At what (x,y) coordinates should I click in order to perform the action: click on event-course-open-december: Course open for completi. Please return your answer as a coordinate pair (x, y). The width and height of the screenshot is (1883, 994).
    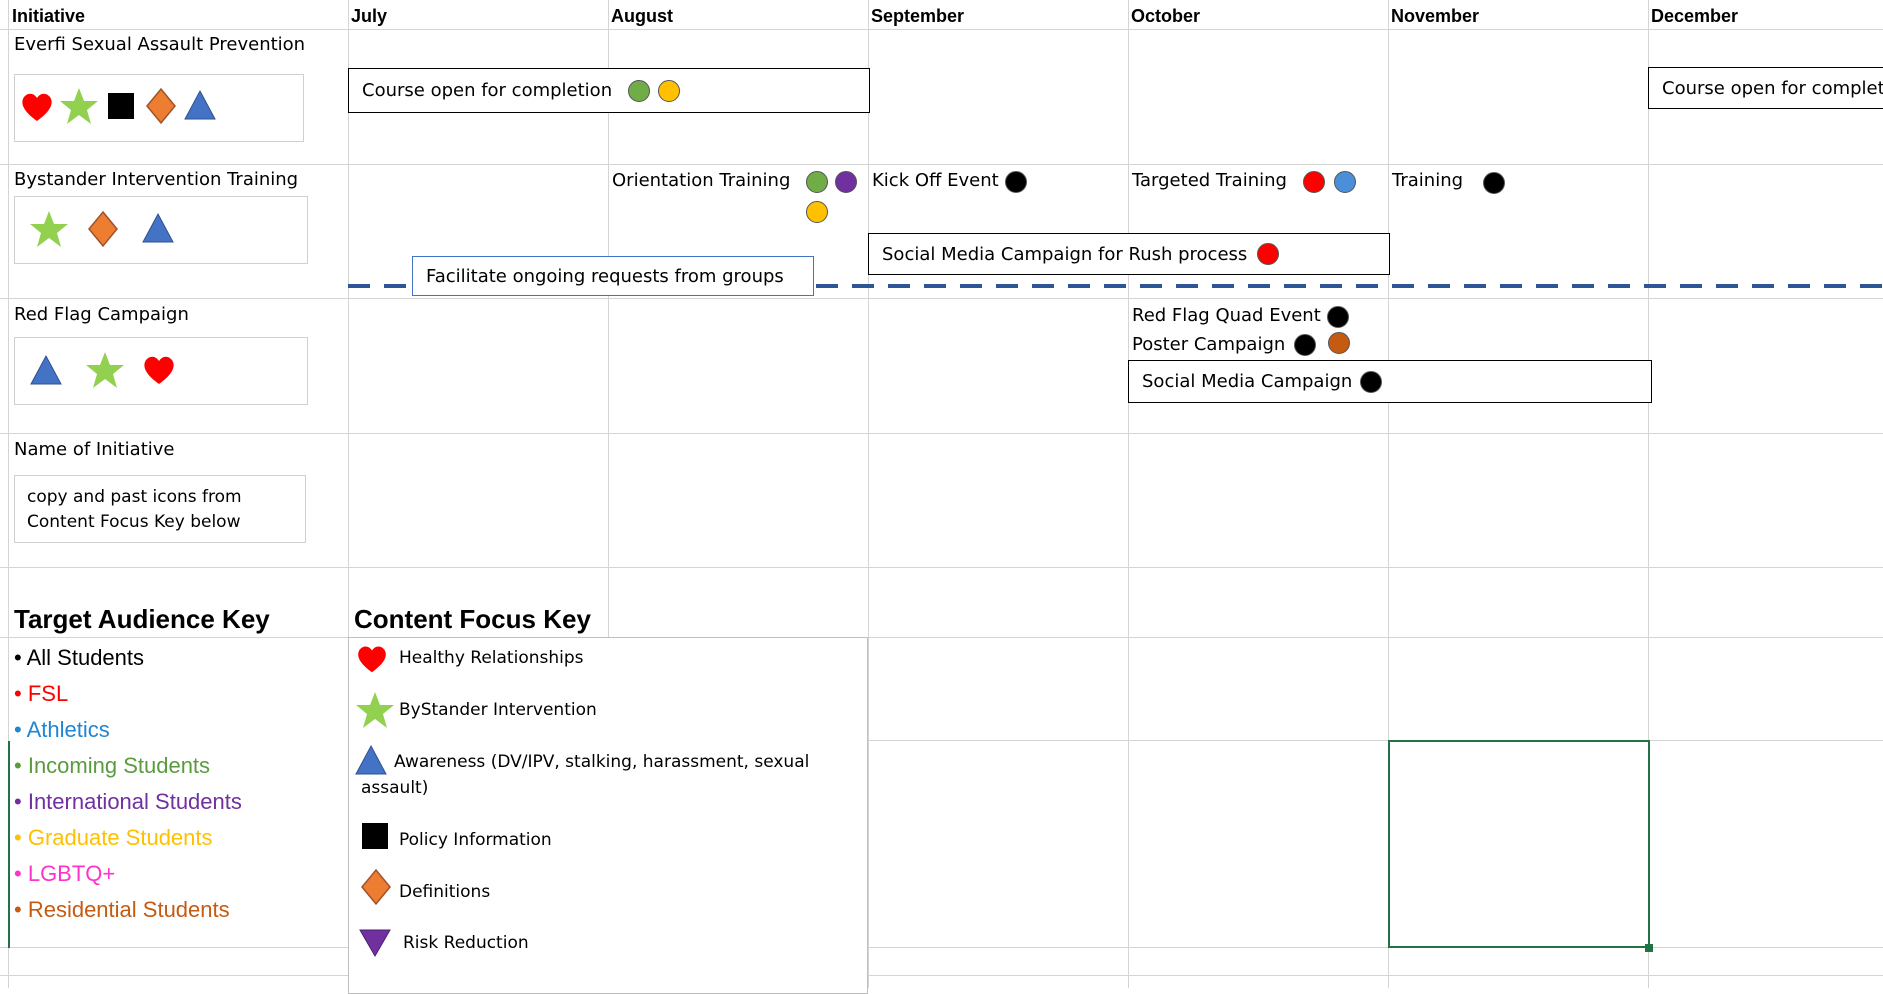
    Looking at the image, I should click on (1765, 88).